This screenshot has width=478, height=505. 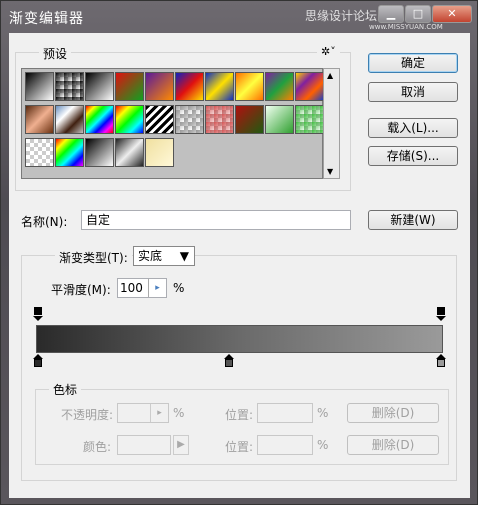 I want to click on opacity-stop-right, so click(x=441, y=314).